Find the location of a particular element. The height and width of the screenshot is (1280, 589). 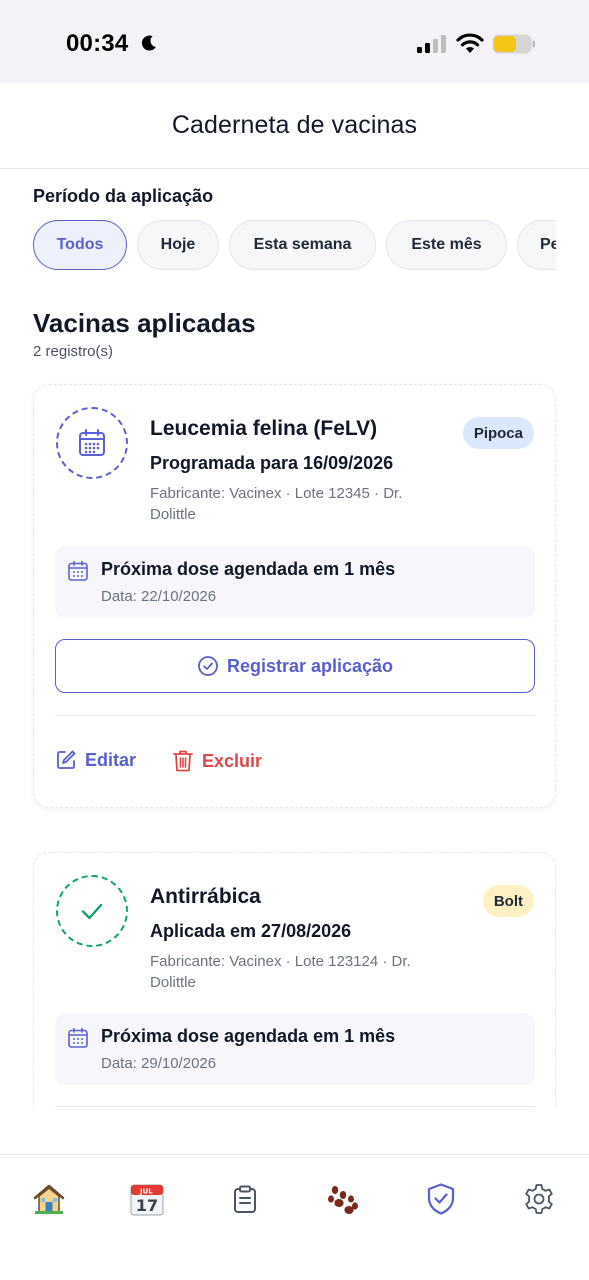

period-filter-chips: Todos Hoje Esta semana Este mês Pe is located at coordinates (294, 246).